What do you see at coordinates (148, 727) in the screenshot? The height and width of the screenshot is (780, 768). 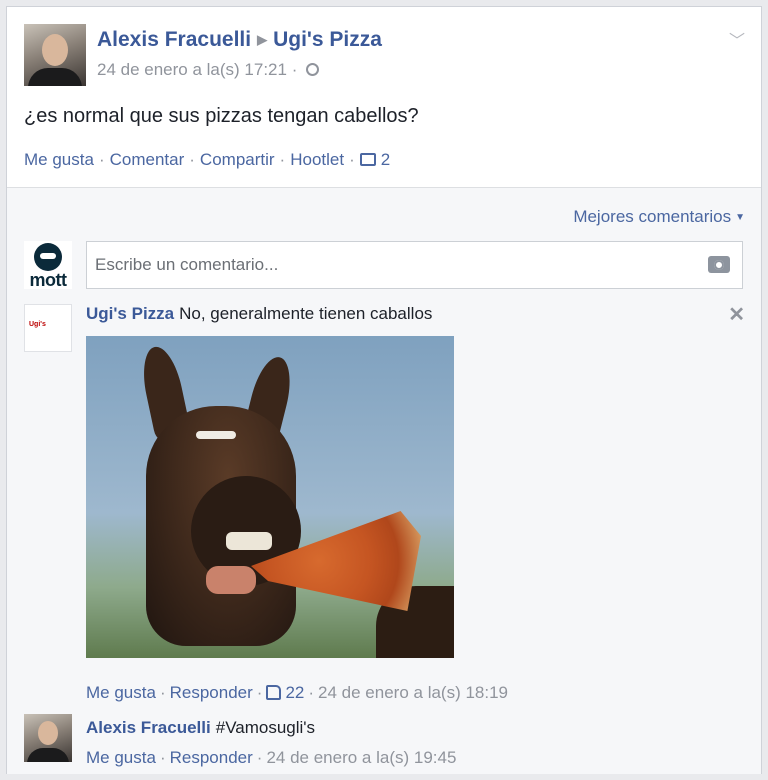 I see `comment-author-link: Alexis Fracuelli` at bounding box center [148, 727].